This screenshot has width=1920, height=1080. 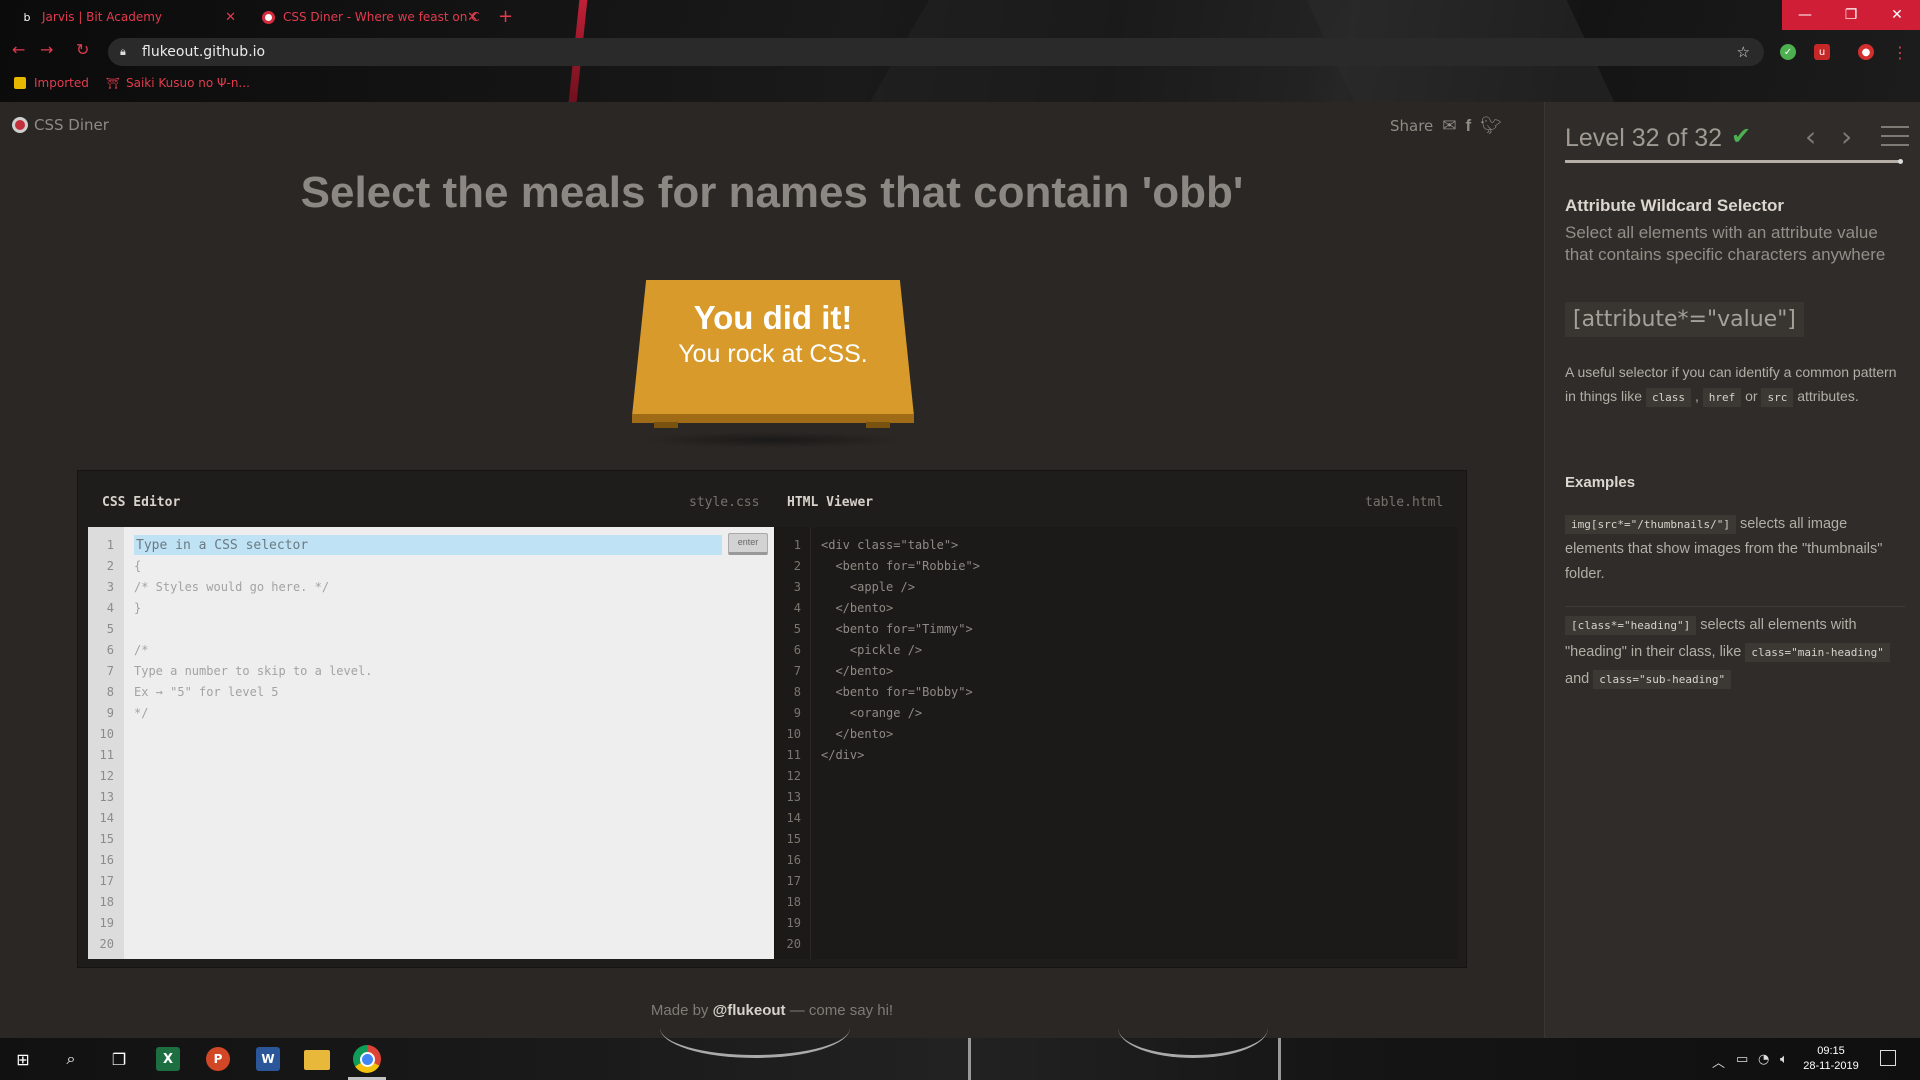 I want to click on line-number: 2, so click(x=797, y=566).